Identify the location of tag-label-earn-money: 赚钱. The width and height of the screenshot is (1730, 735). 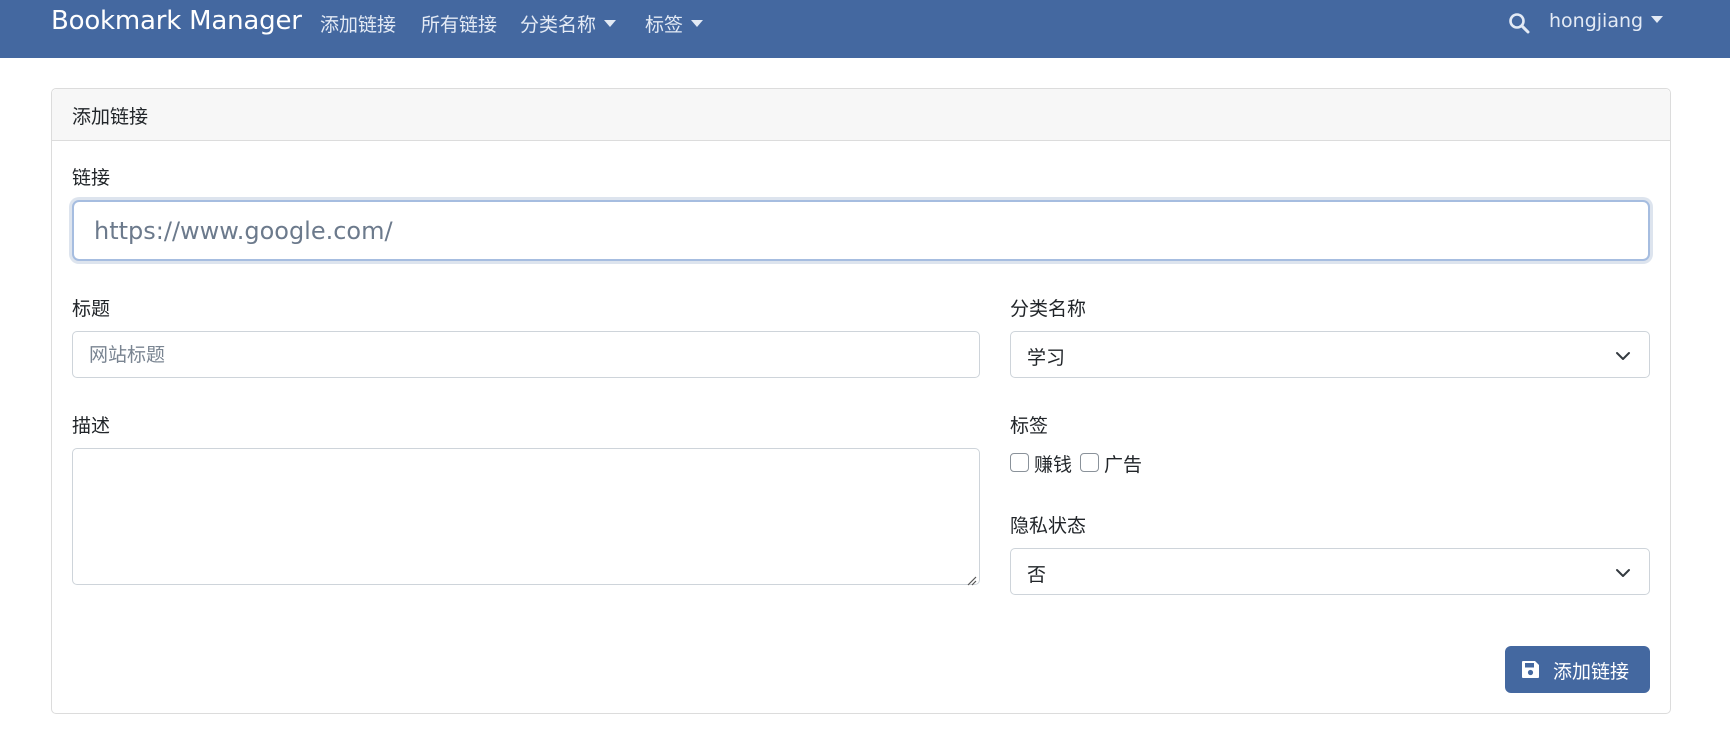
(1053, 463).